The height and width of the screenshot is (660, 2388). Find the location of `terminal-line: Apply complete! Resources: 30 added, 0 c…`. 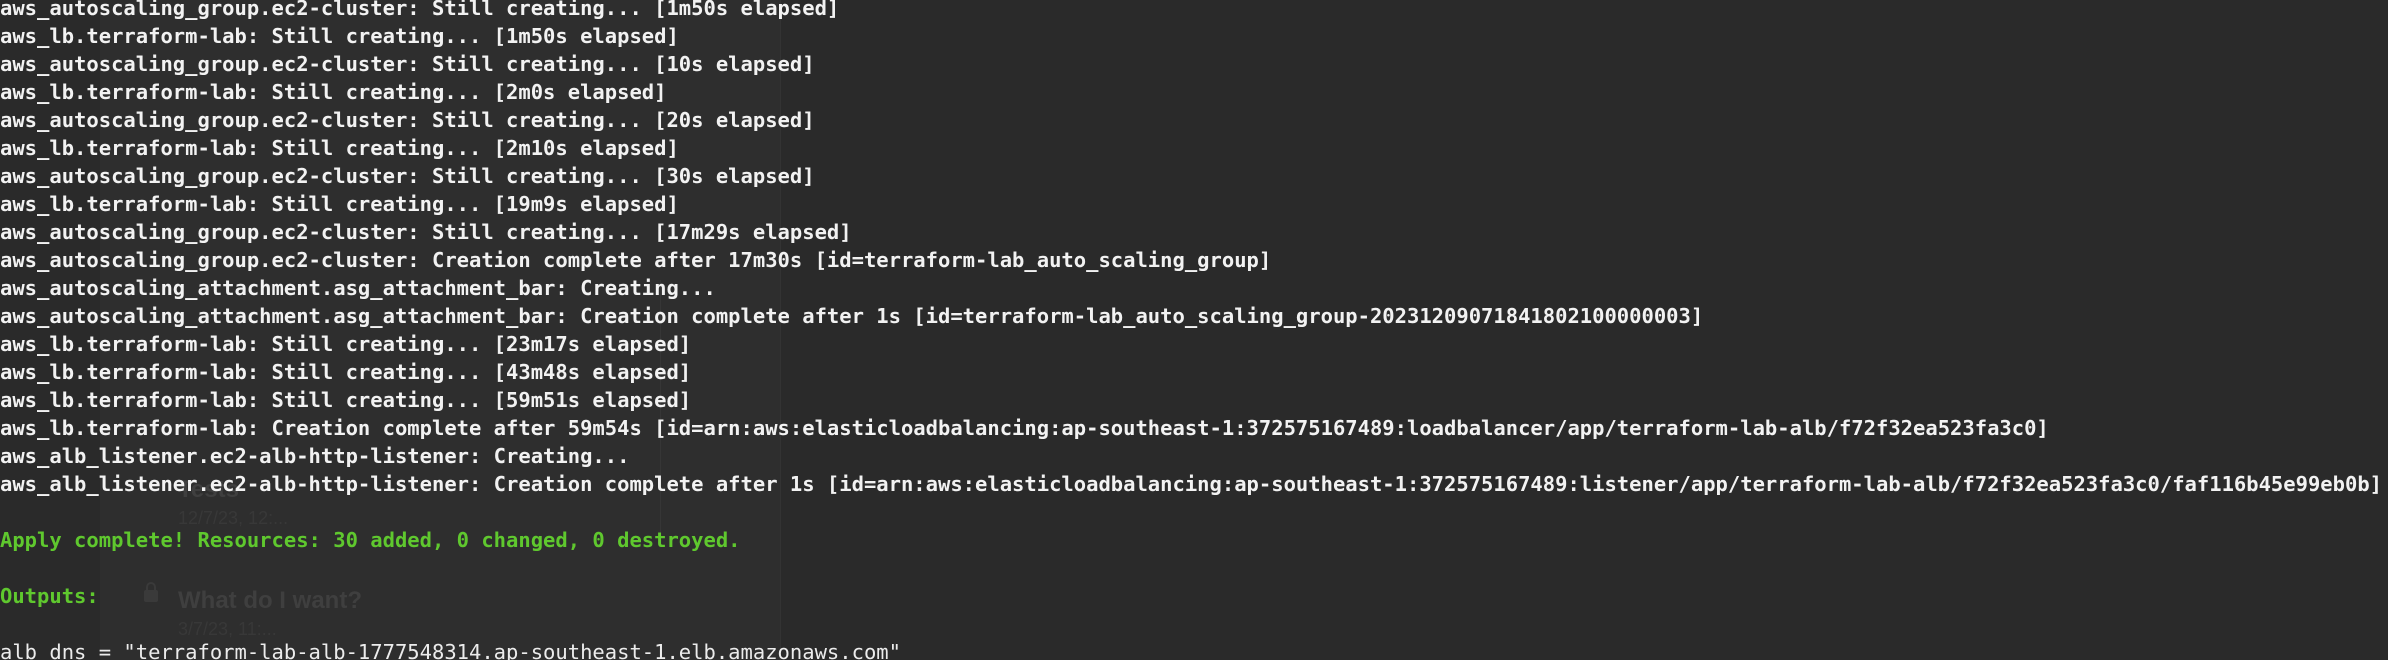

terminal-line: Apply complete! Resources: 30 added, 0 c… is located at coordinates (370, 540).